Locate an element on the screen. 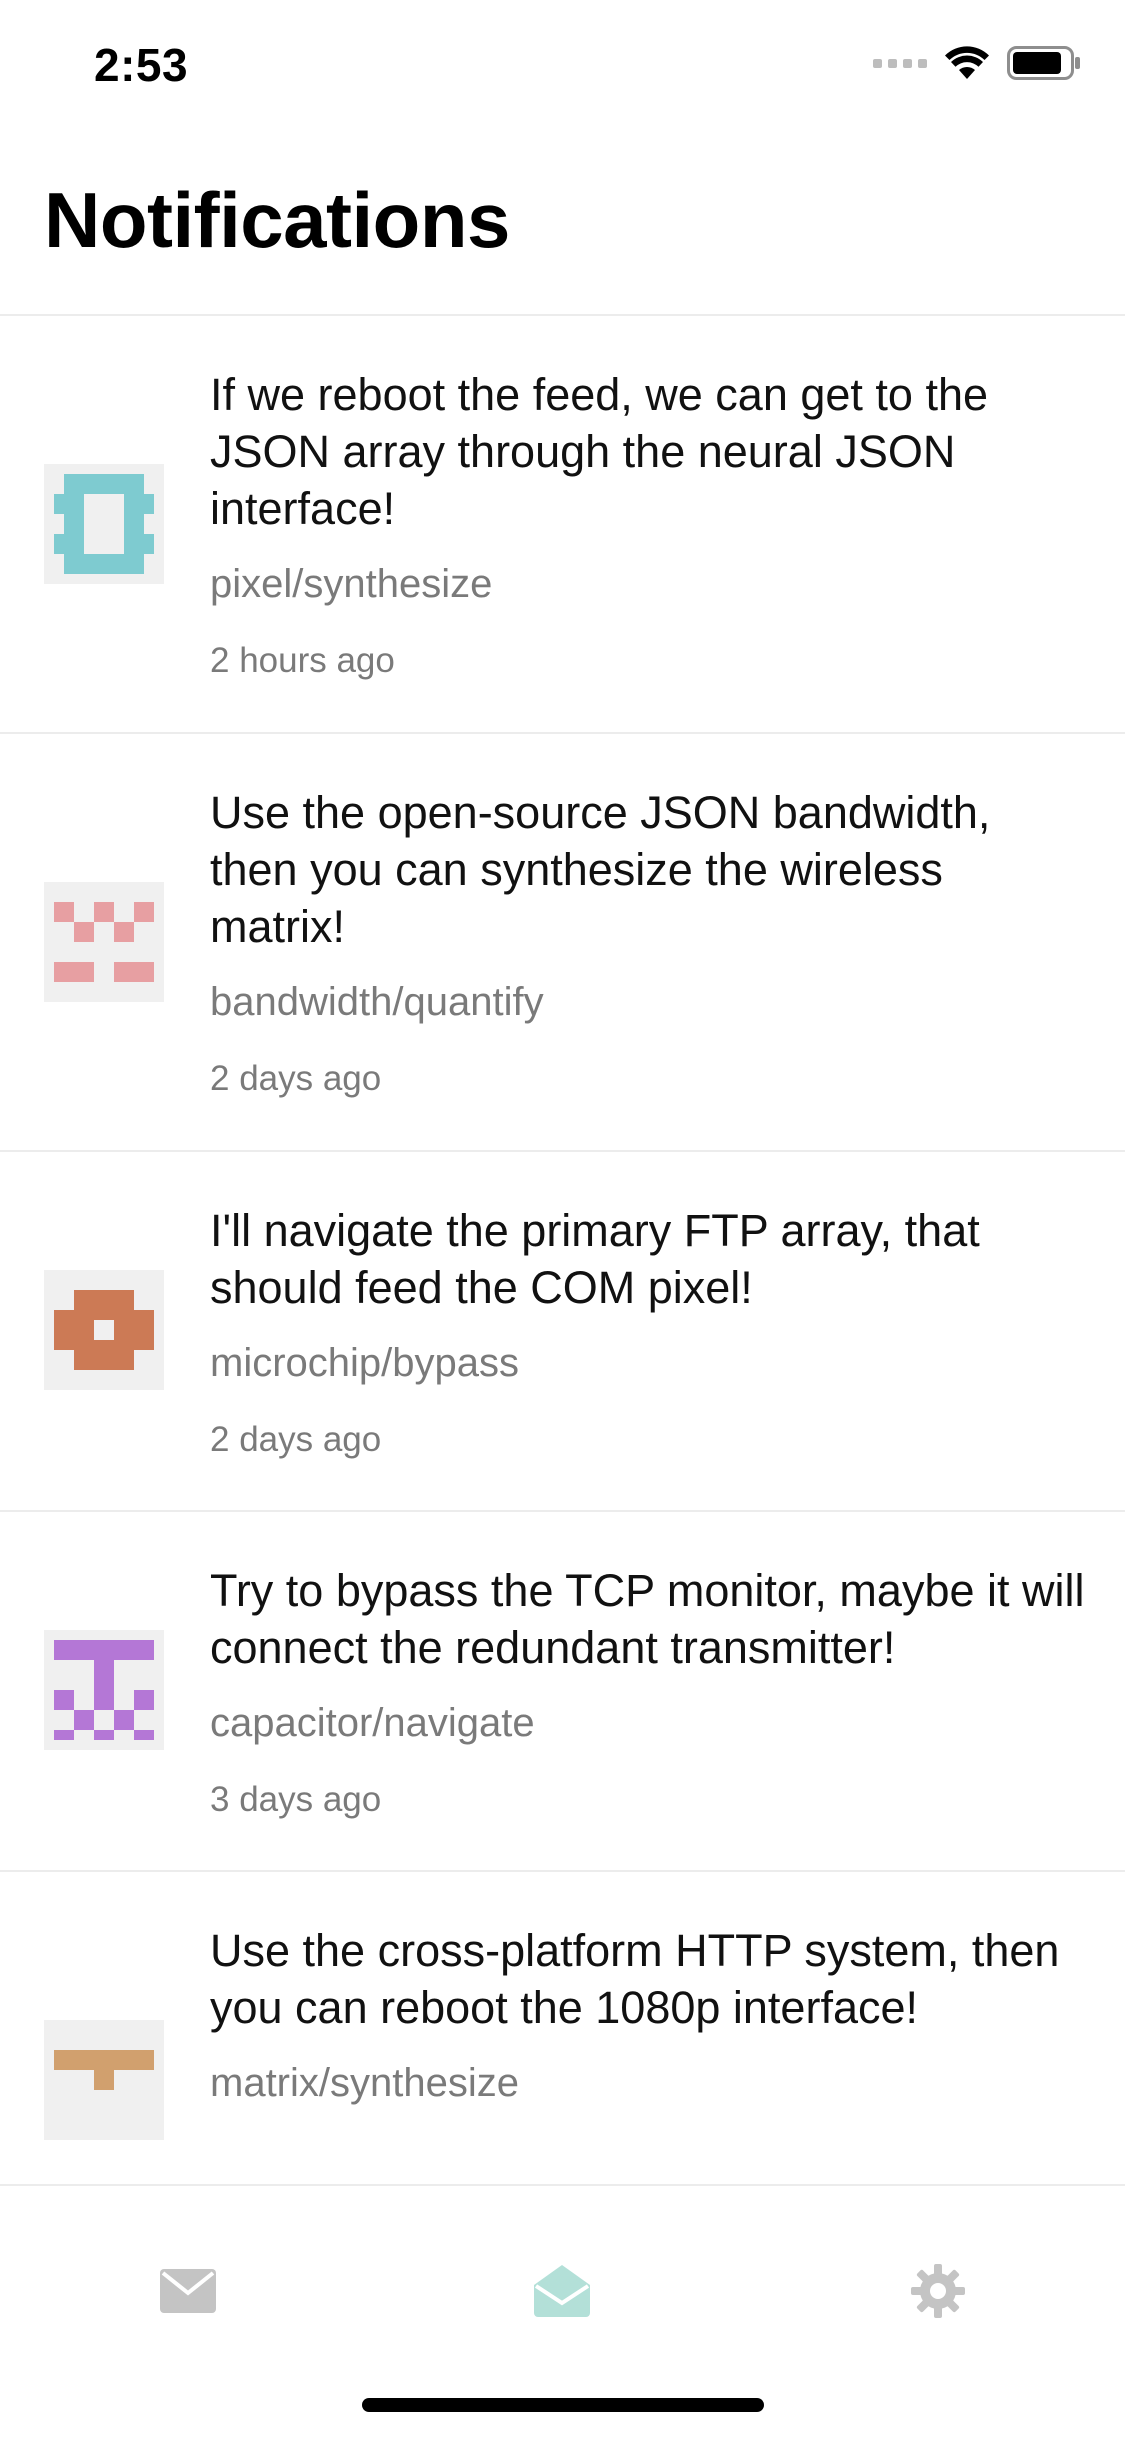 This screenshot has width=1125, height=2438. notification-path: bandwidth/quantify is located at coordinates (377, 1002).